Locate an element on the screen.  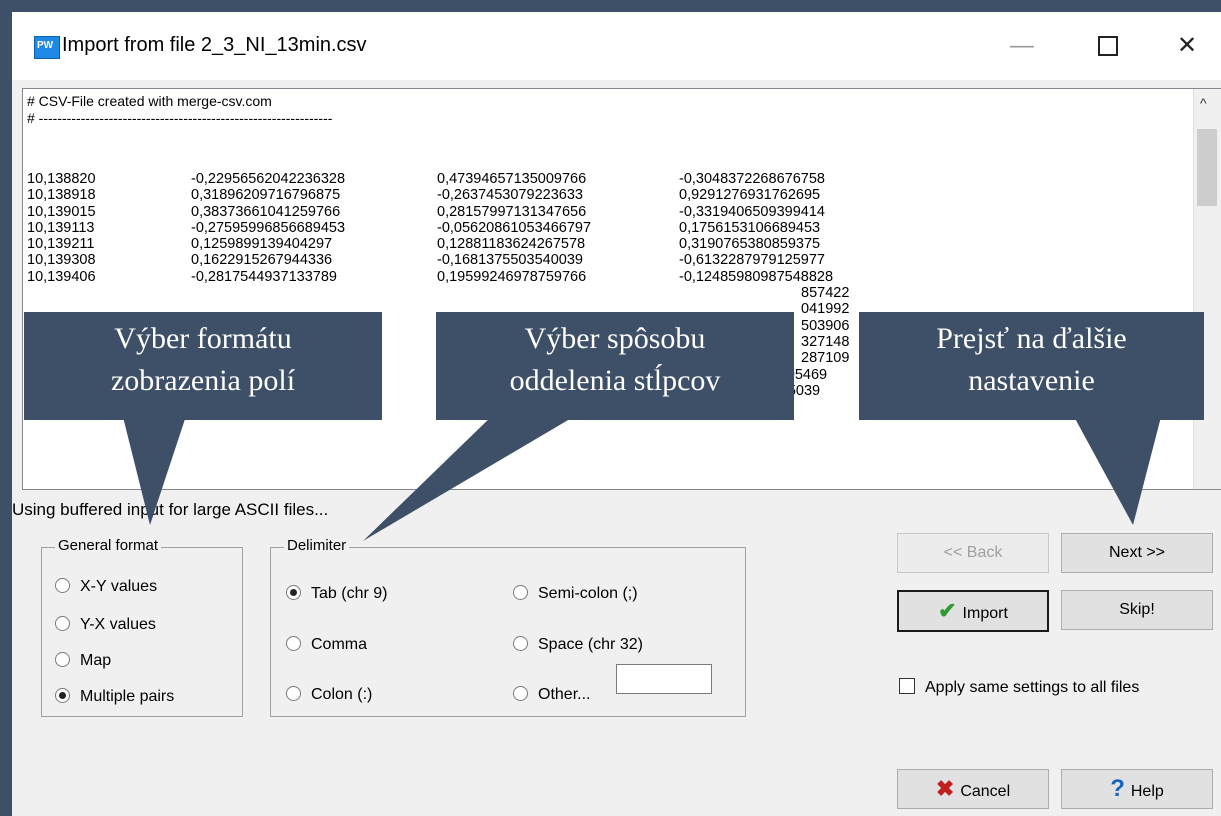
callout-delimiter-line2: oddelenia stĺpcov is located at coordinates (615, 380).